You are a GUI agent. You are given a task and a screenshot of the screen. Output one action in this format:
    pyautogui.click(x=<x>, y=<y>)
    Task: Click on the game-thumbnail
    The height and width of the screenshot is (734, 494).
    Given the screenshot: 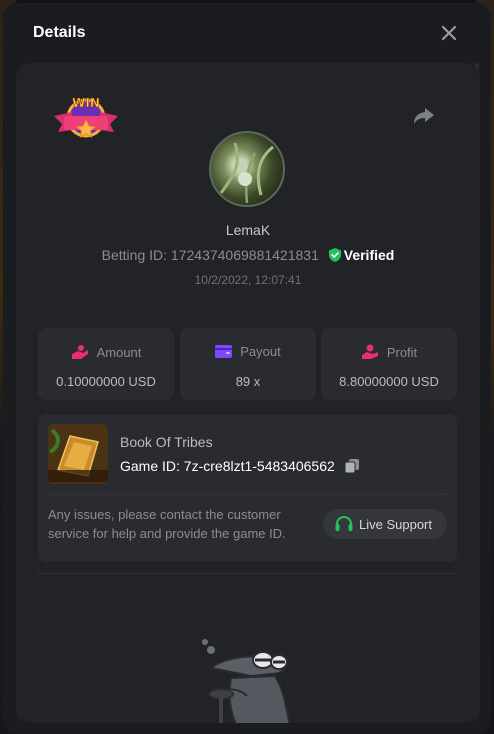 What is the action you would take?
    pyautogui.click(x=78, y=454)
    